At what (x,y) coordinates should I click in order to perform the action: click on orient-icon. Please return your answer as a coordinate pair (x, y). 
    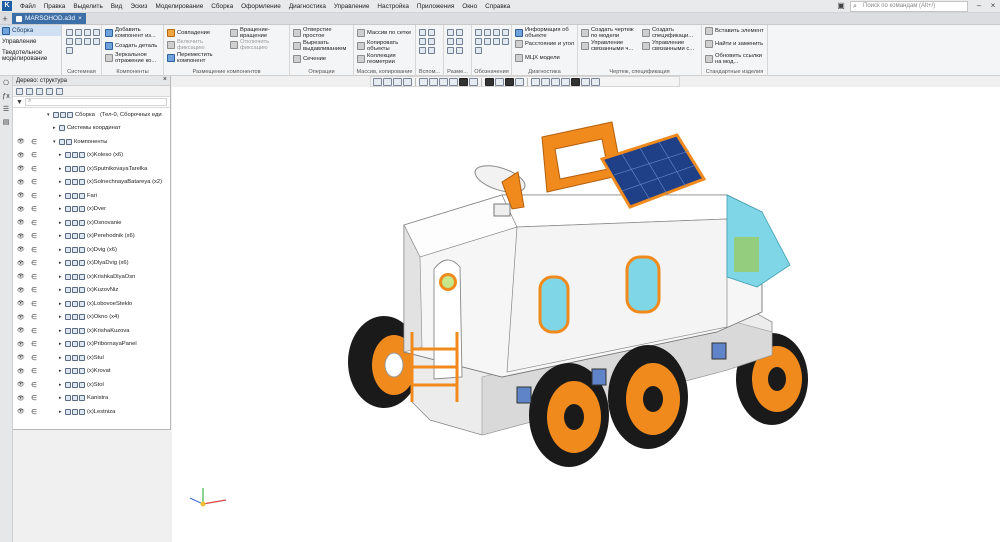
    Looking at the image, I should click on (443, 81).